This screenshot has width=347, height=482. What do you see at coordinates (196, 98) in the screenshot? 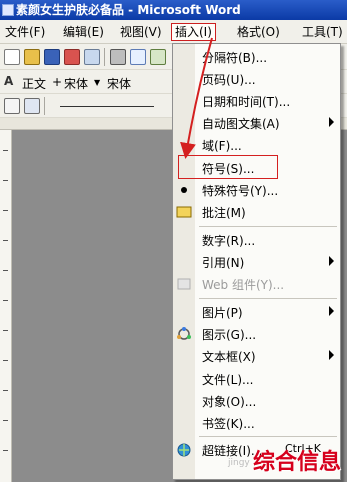
I see `annotation-arrow` at bounding box center [196, 98].